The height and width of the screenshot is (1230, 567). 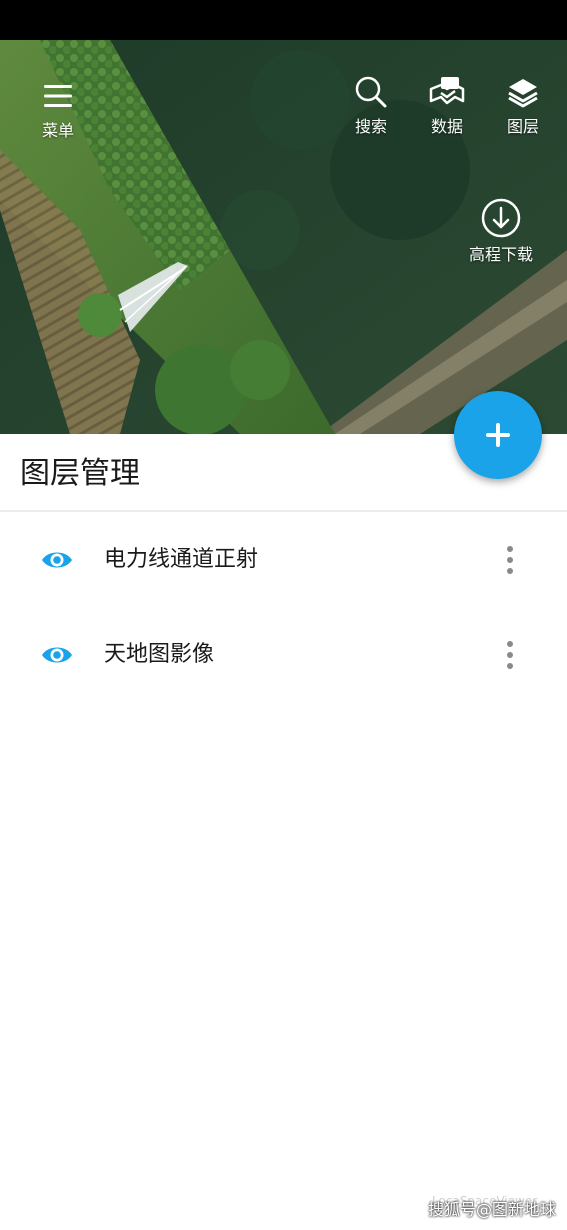 What do you see at coordinates (159, 654) in the screenshot?
I see `layer-name: 天地图影像` at bounding box center [159, 654].